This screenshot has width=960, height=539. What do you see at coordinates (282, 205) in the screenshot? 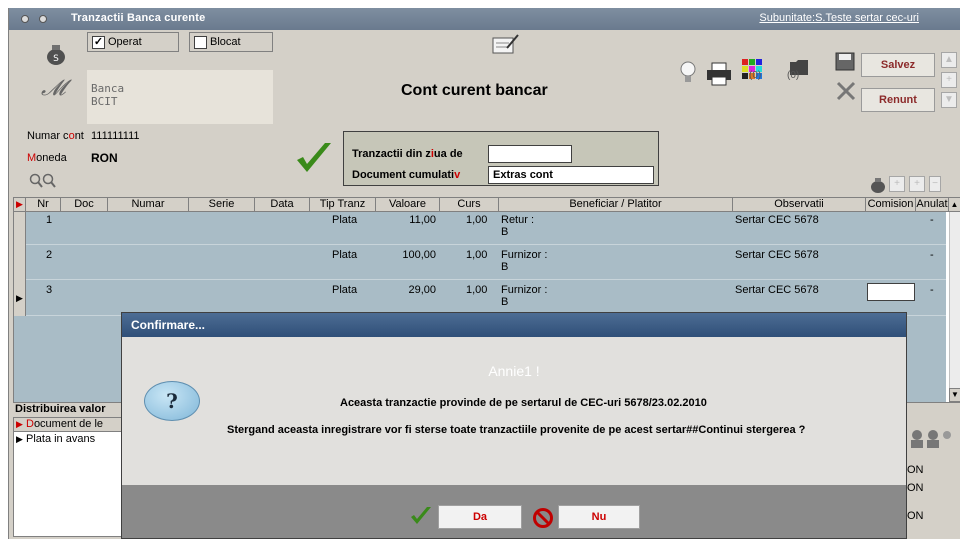
I see `col-data: Data` at bounding box center [282, 205].